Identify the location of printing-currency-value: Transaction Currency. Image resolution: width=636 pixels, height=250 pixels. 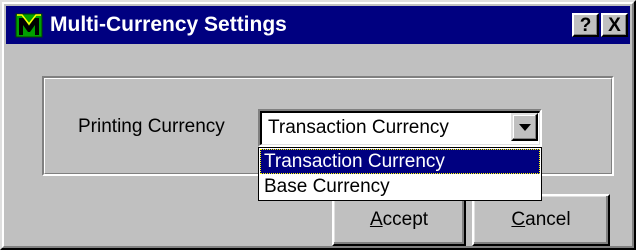
(358, 127).